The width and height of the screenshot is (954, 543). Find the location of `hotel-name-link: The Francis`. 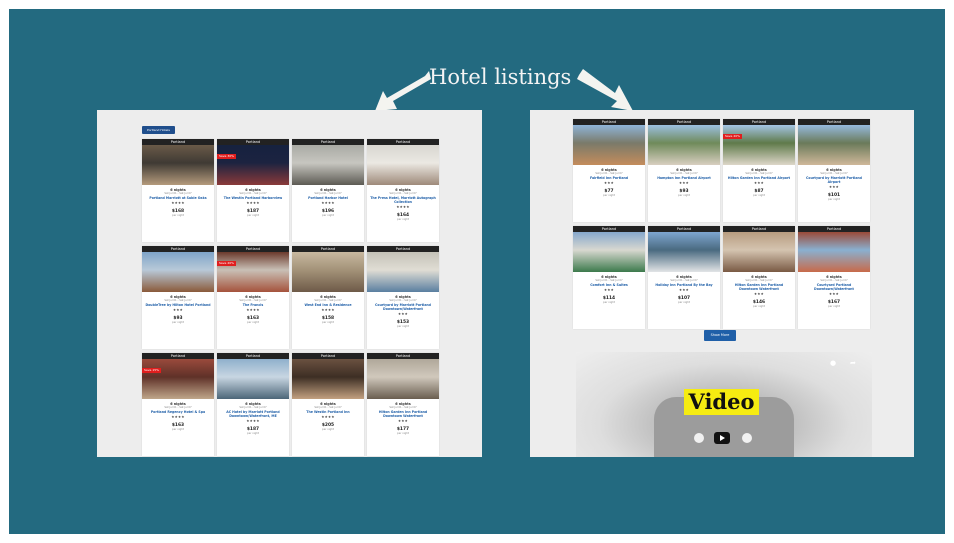

hotel-name-link: The Francis is located at coordinates (253, 305).